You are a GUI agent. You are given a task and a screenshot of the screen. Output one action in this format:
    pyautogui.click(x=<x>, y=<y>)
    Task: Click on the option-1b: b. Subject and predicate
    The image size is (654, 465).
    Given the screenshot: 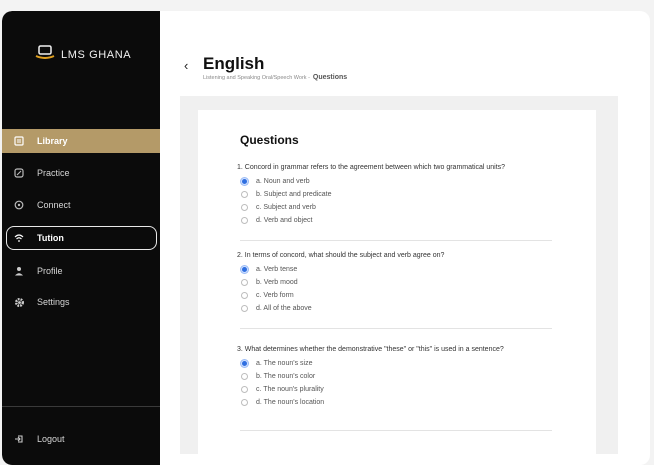 What is the action you would take?
    pyautogui.click(x=371, y=194)
    